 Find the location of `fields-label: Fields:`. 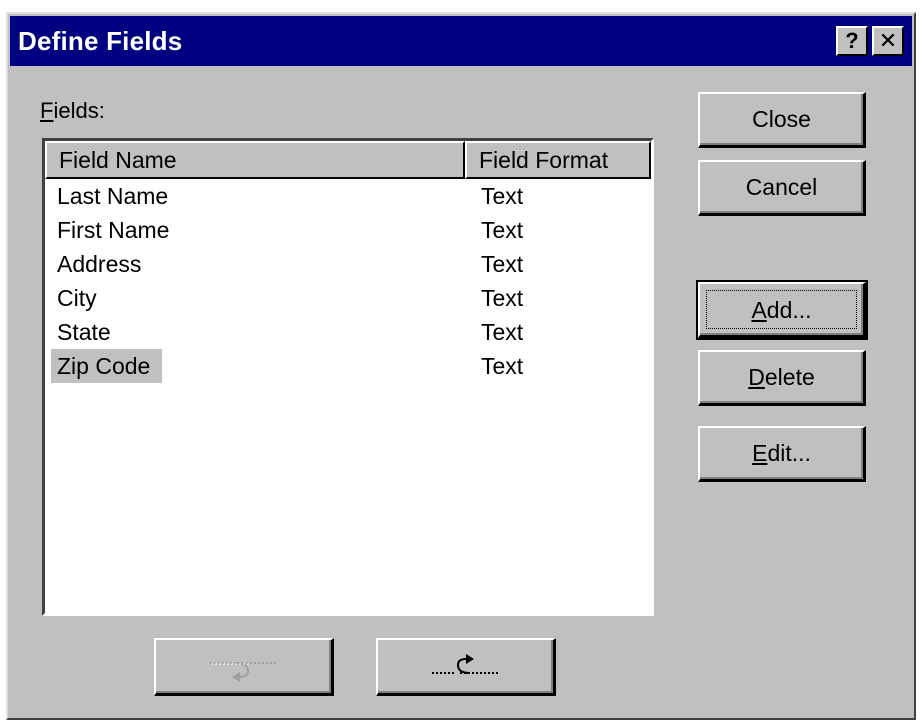

fields-label: Fields: is located at coordinates (72, 110).